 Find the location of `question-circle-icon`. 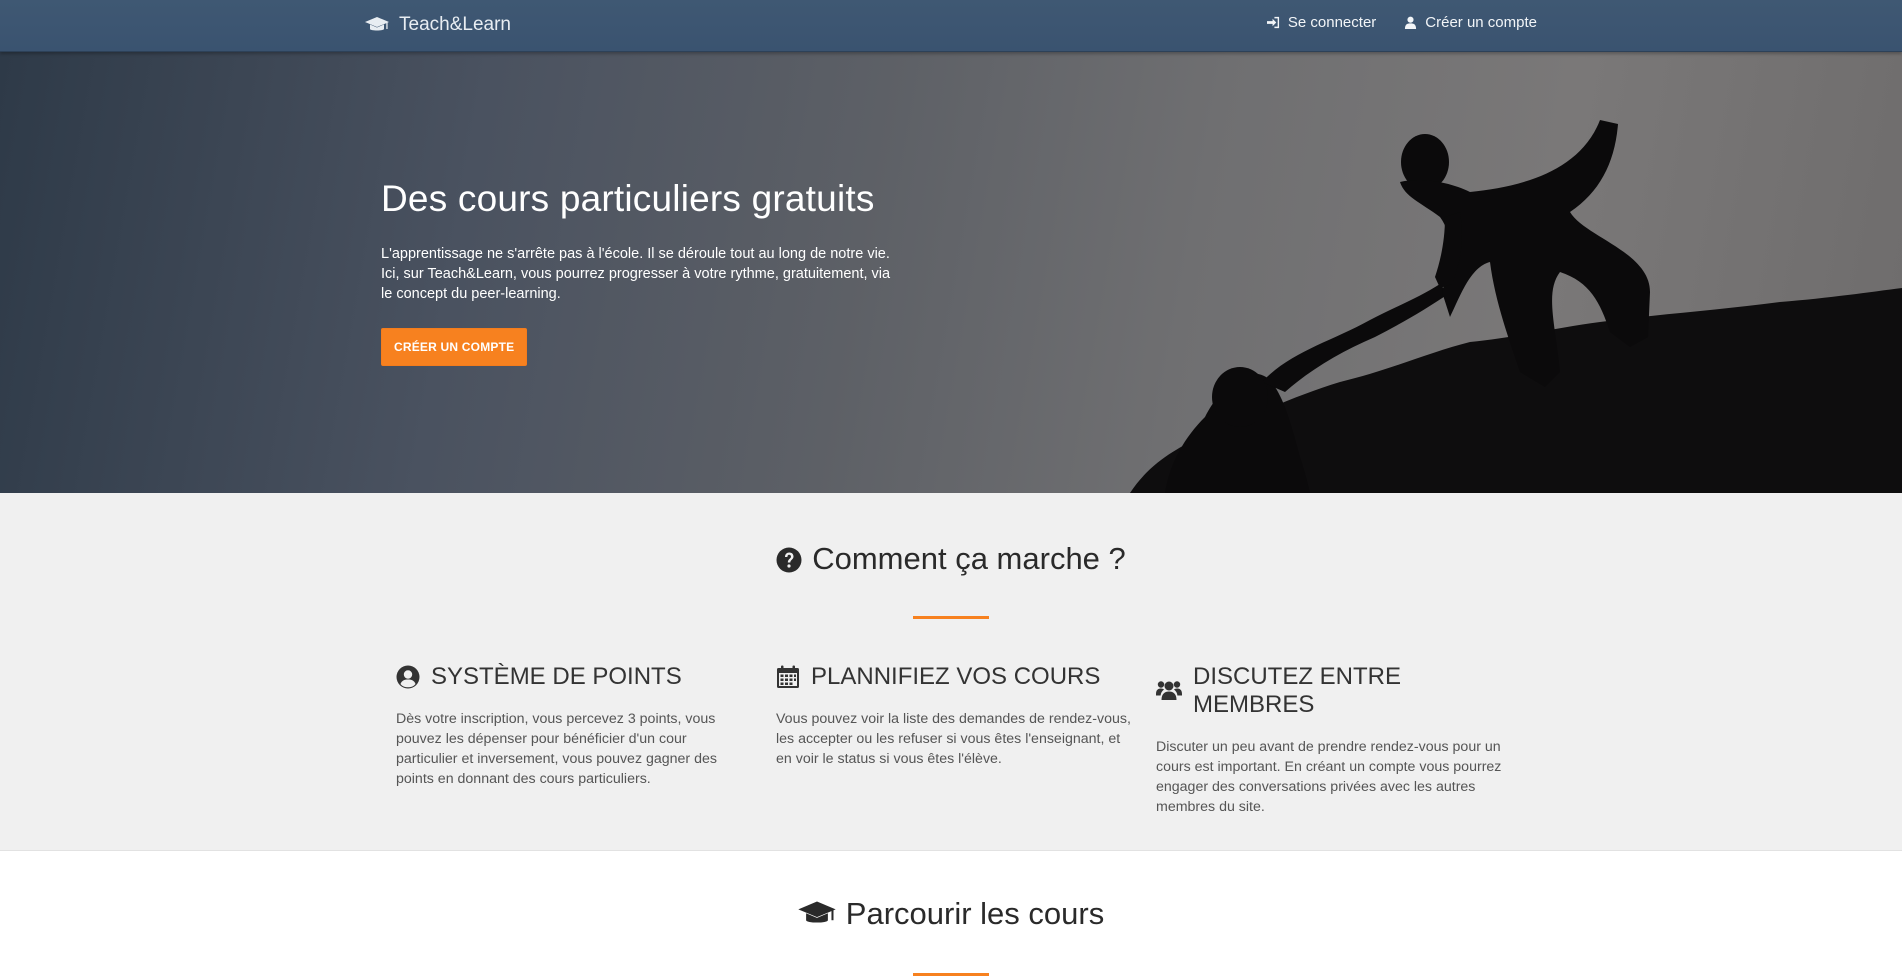

question-circle-icon is located at coordinates (789, 560).